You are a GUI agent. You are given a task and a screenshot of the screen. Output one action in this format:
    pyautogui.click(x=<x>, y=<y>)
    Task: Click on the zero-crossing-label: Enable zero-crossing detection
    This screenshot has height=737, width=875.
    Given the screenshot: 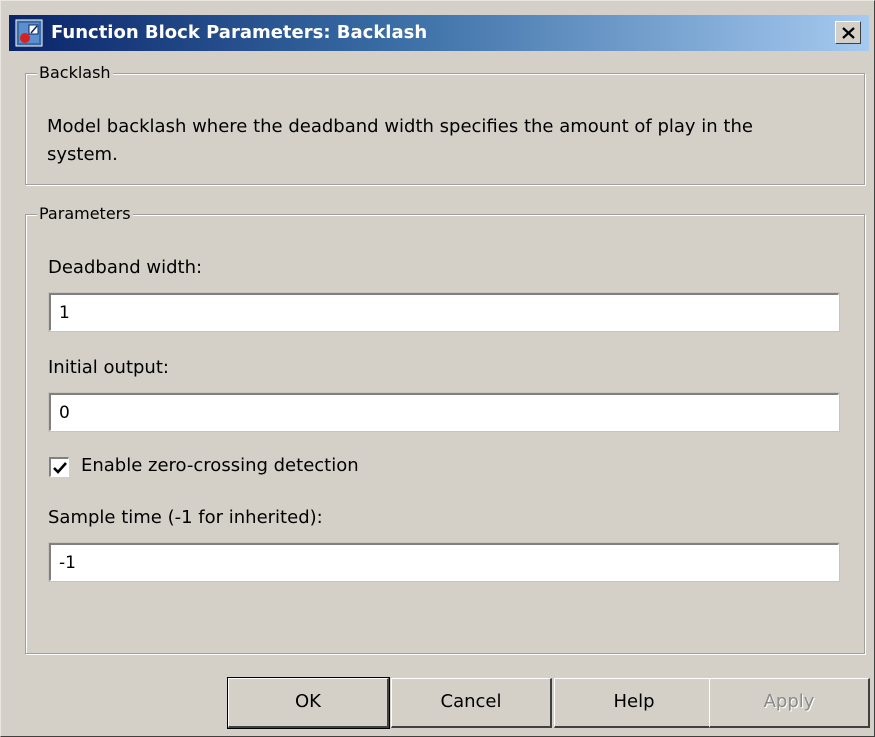 What is the action you would take?
    pyautogui.click(x=220, y=465)
    